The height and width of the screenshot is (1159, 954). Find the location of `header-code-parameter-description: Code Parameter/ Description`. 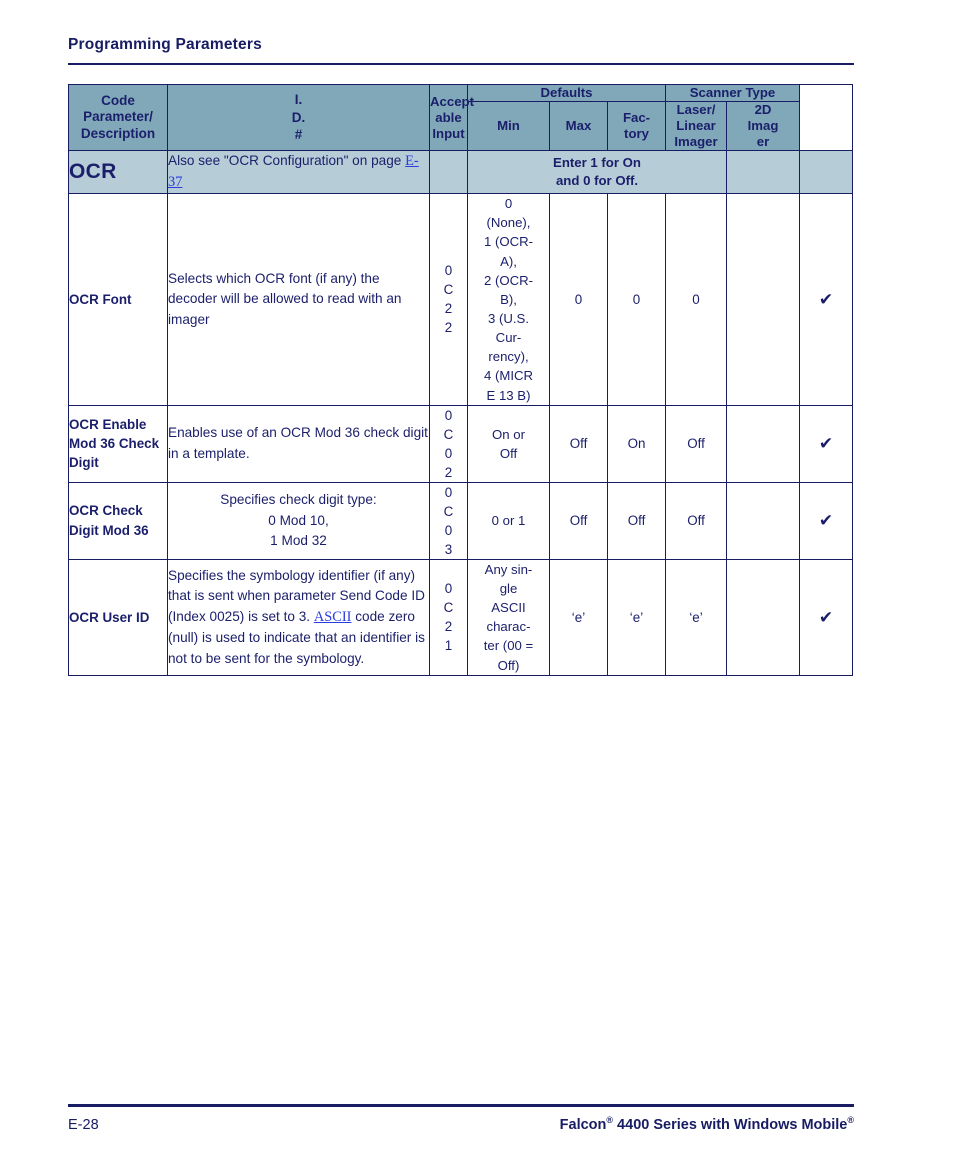

header-code-parameter-description: Code Parameter/ Description is located at coordinates (118, 117).